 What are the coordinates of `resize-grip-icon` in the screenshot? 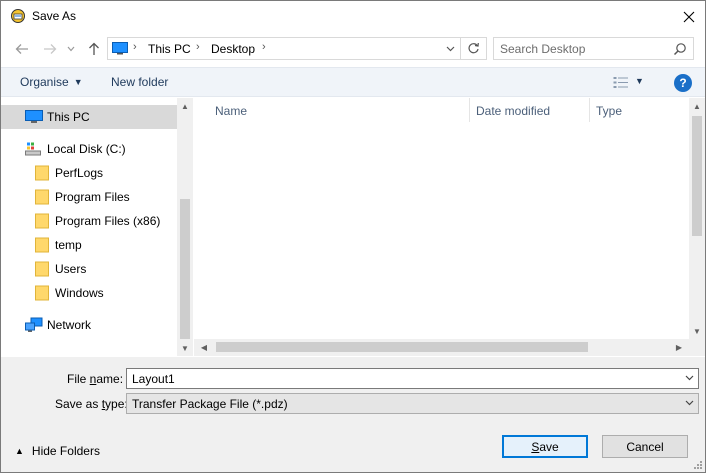 It's located at (698, 465).